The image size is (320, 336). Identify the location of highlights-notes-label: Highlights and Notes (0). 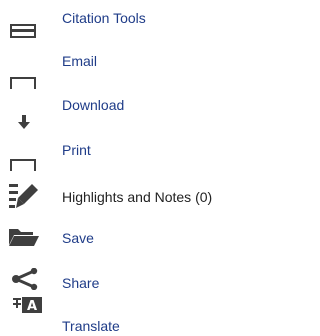
(137, 197).